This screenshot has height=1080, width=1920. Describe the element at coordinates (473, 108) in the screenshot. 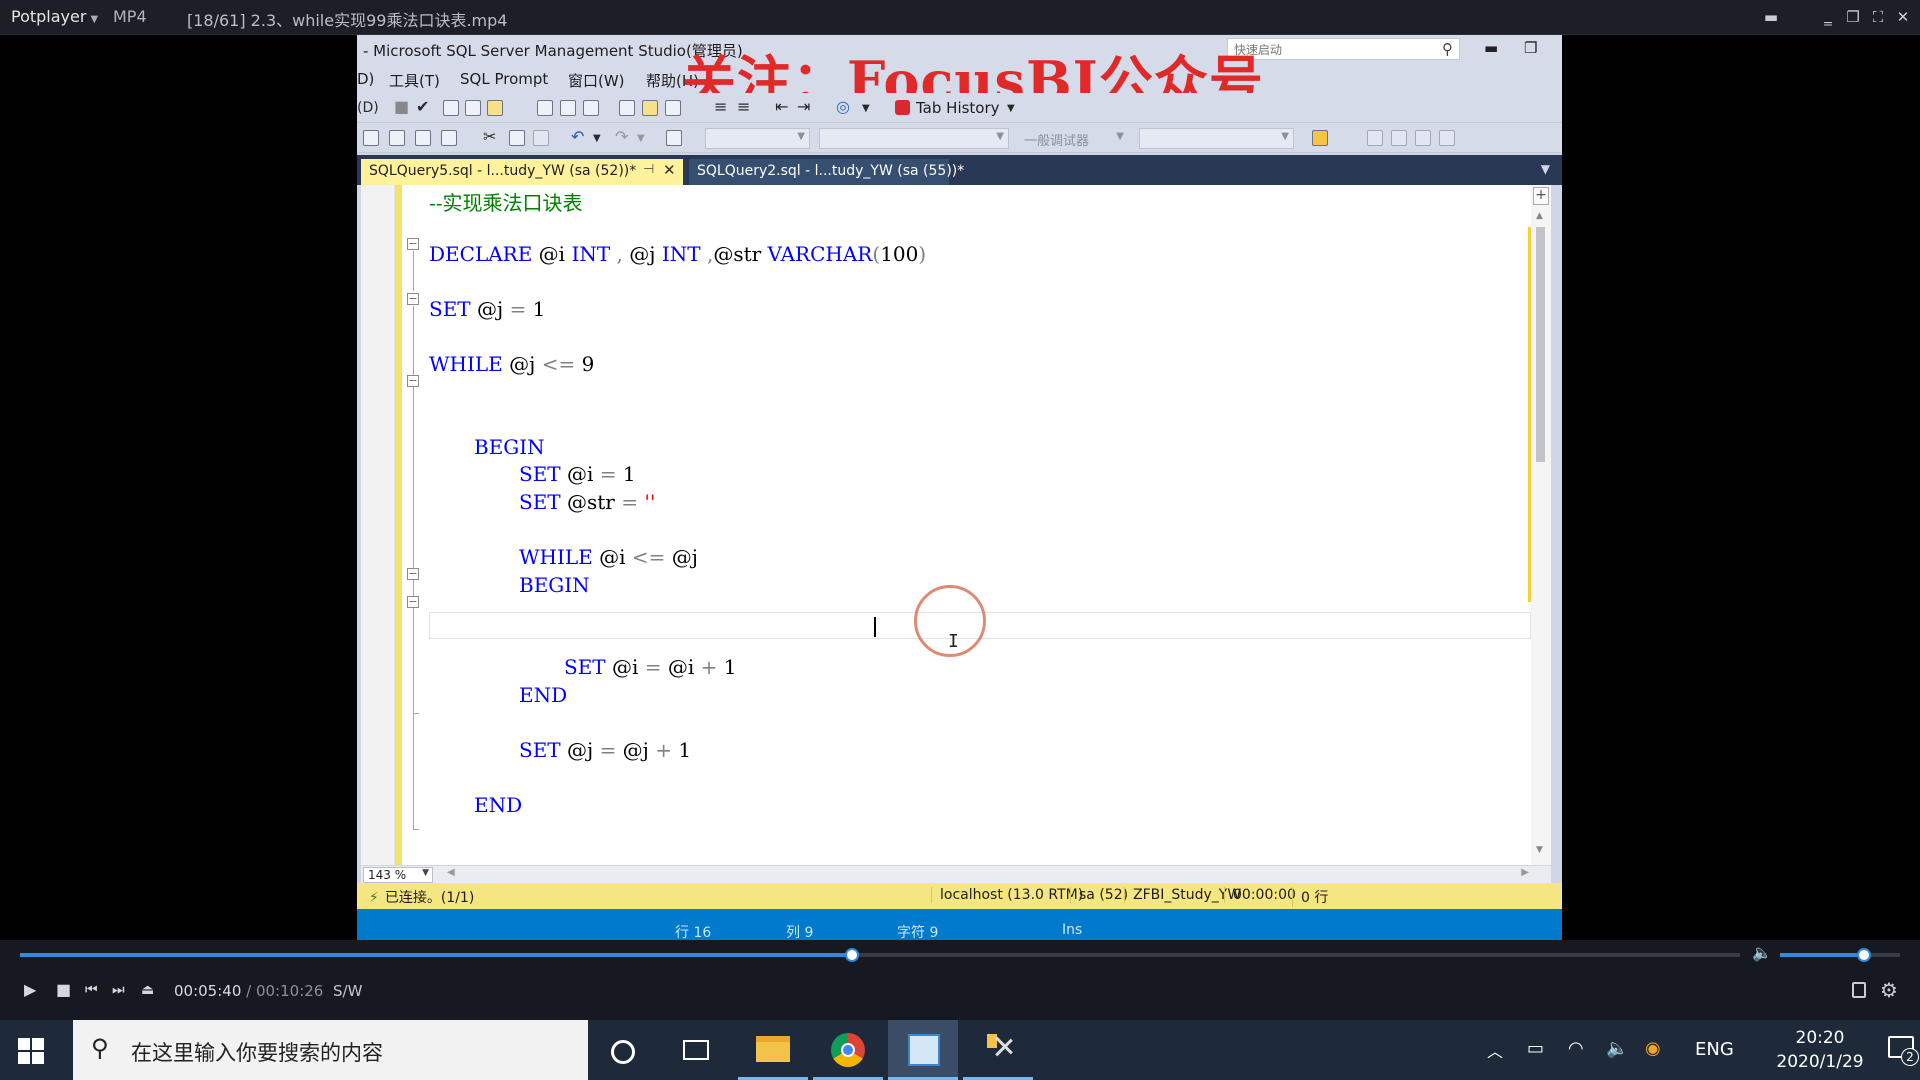

I see `results-icon` at that location.